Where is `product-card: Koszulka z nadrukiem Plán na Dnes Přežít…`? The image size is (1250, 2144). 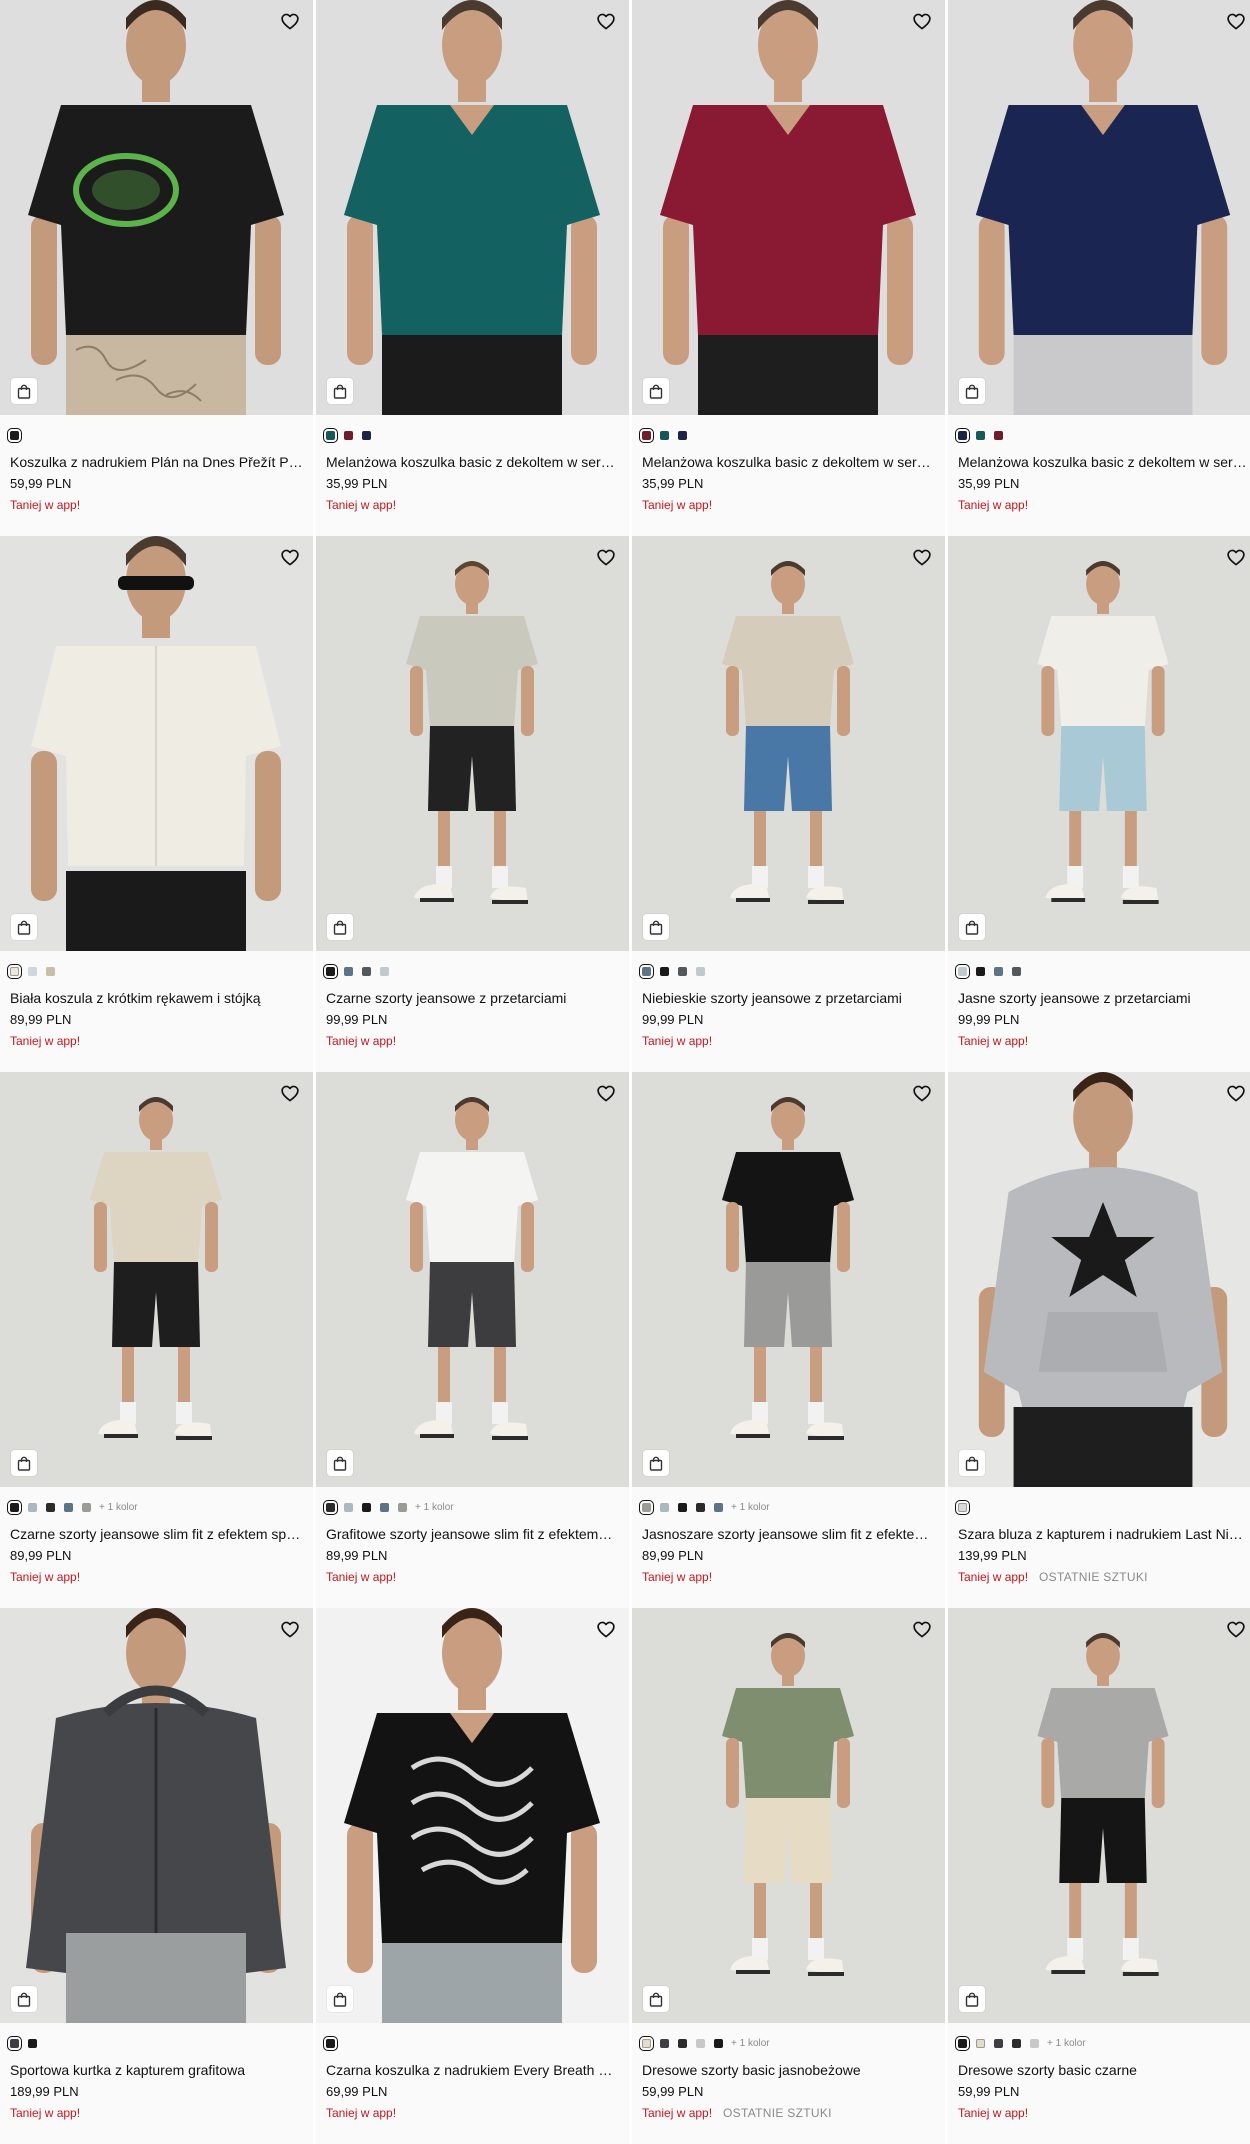
product-card: Koszulka z nadrukiem Plán na Dnes Přežít… is located at coordinates (156, 268).